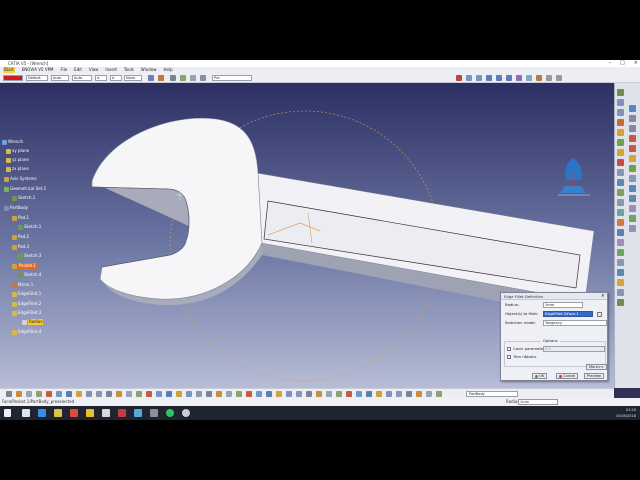  I want to click on thickness-icon, so click(620, 202).